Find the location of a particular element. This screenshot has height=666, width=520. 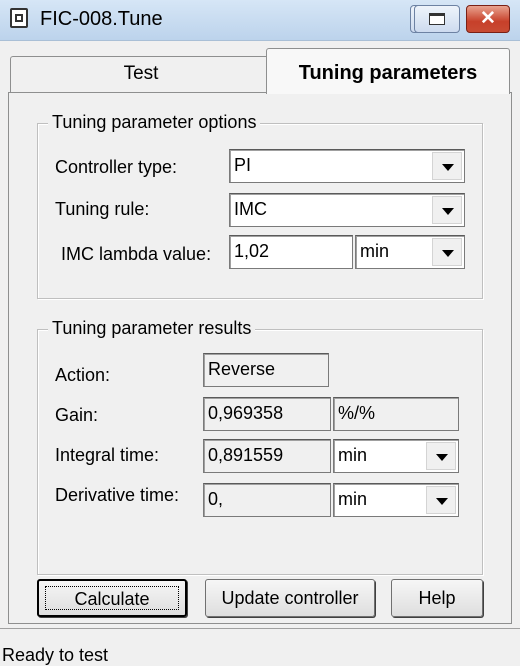

tuning-rule-select: IMC is located at coordinates (347, 210).